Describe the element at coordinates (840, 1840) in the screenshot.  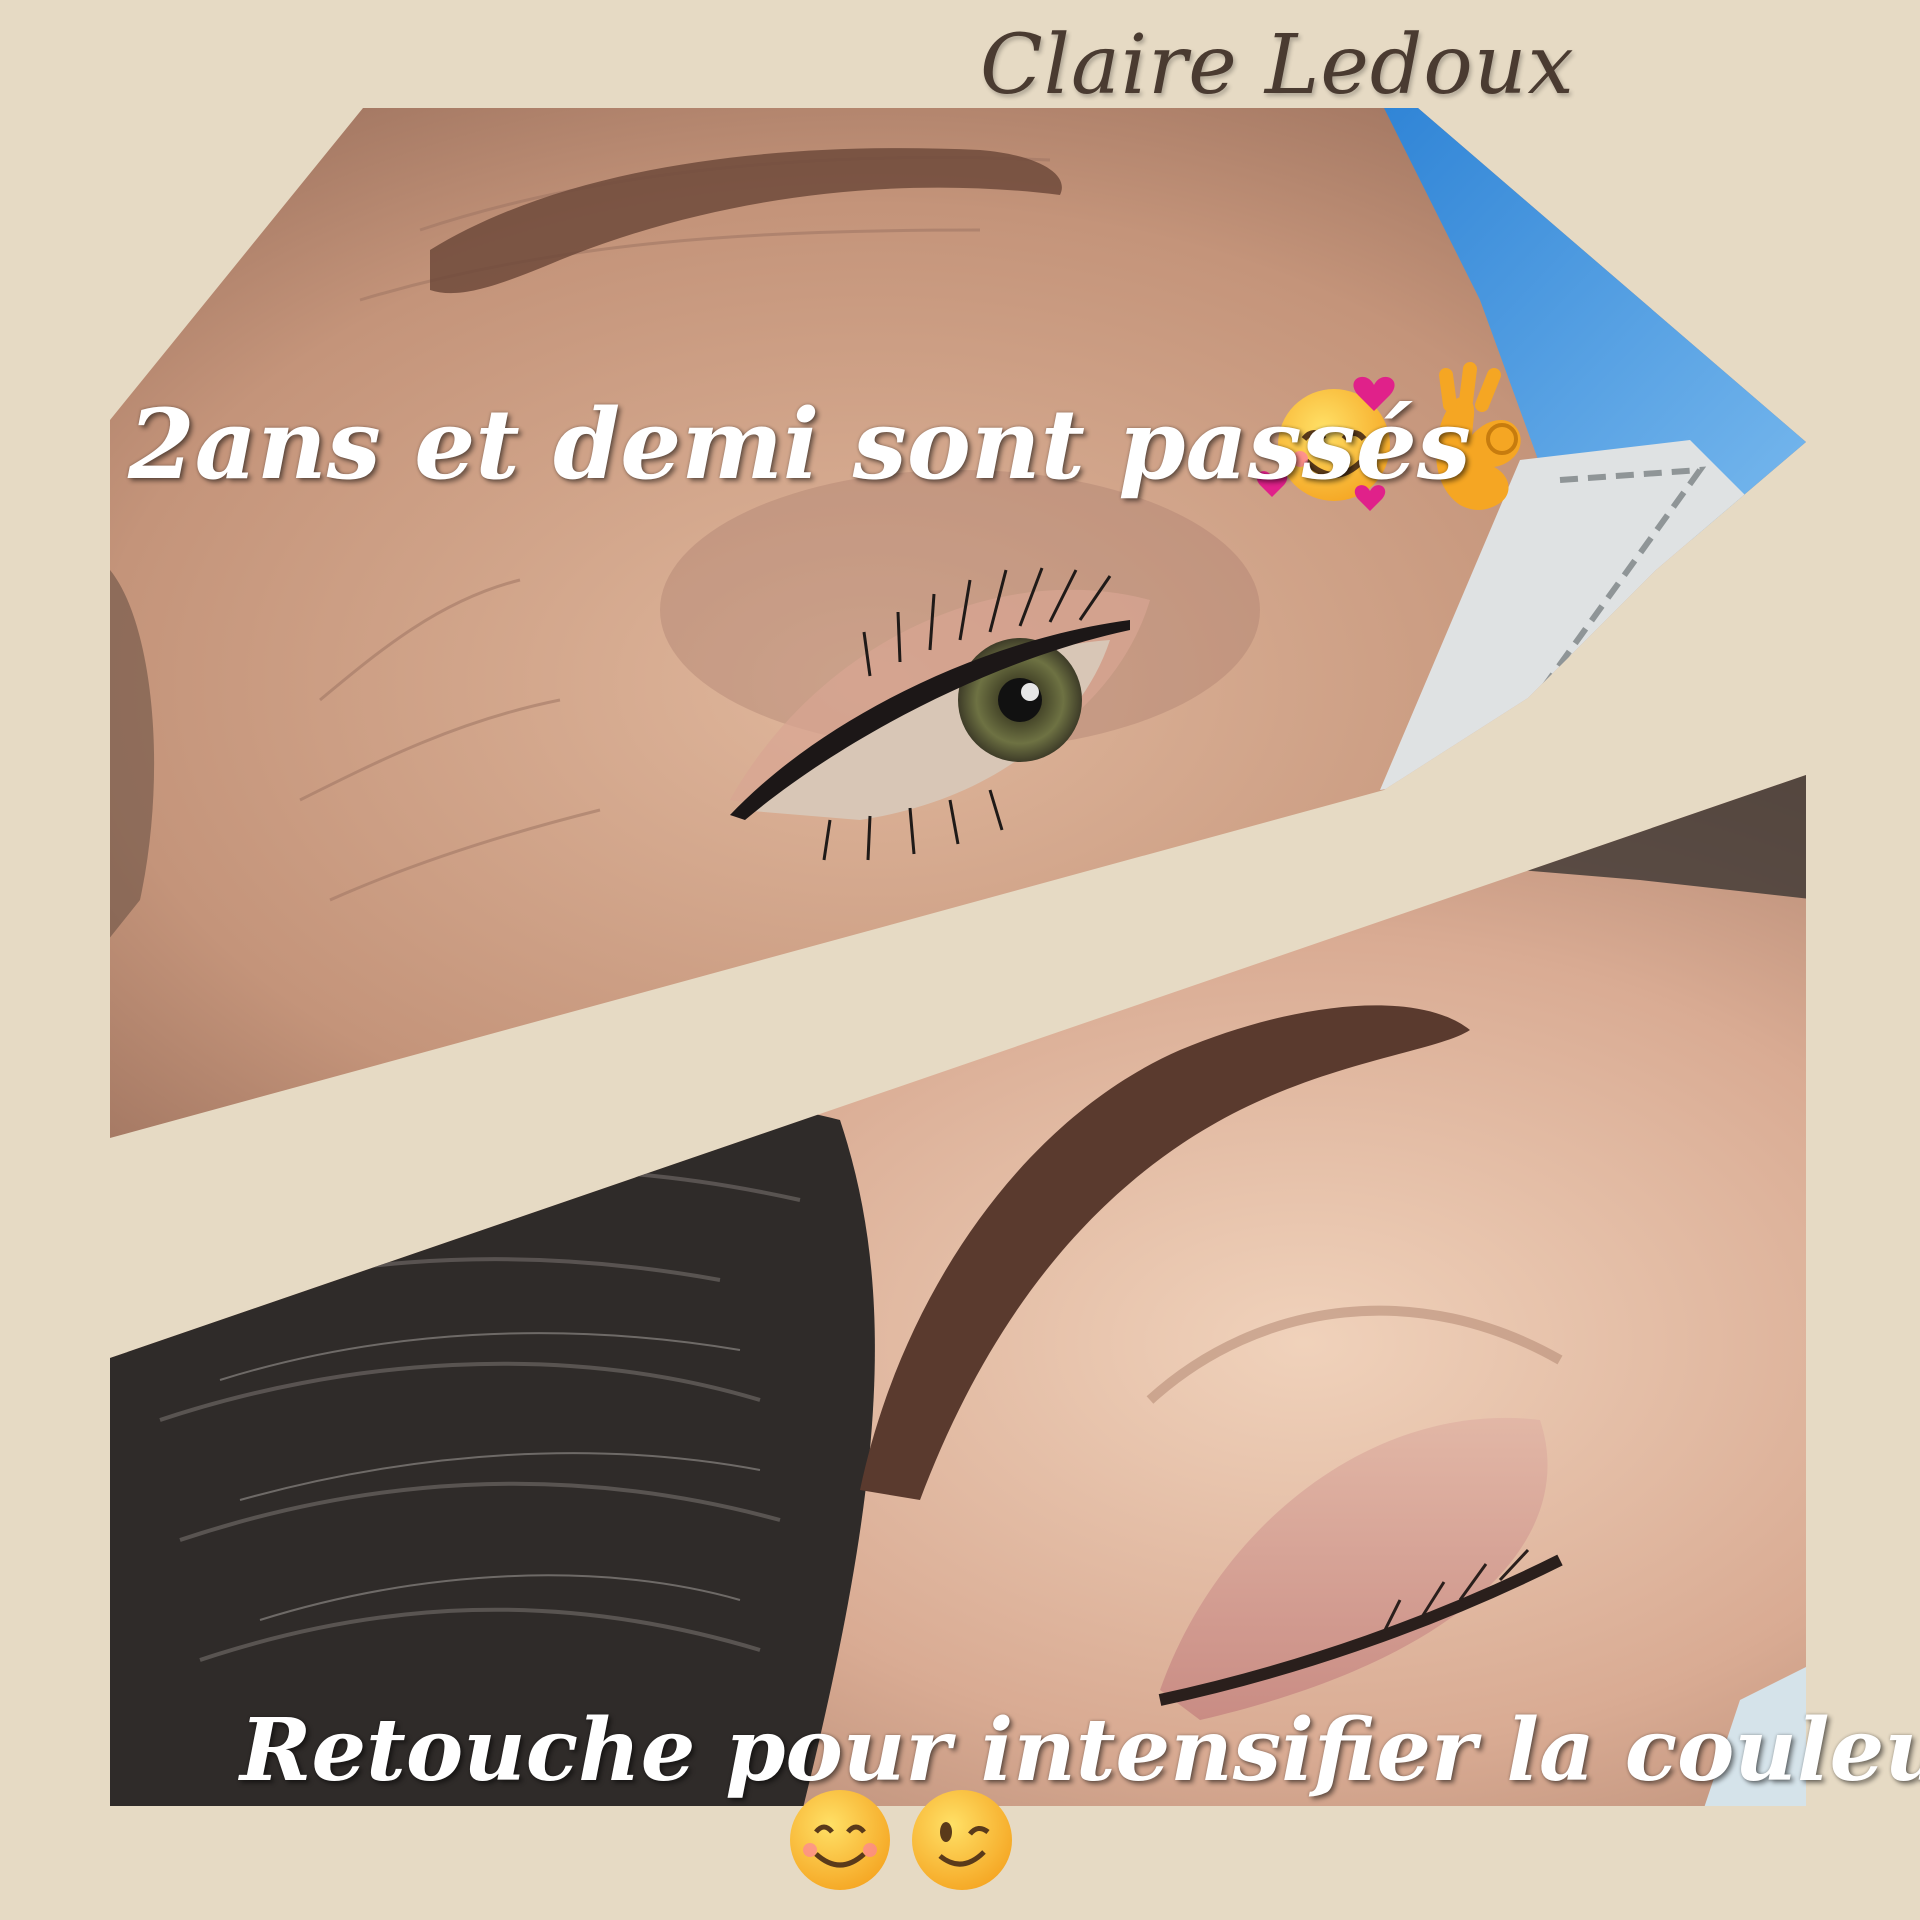
I see `smiling-face-icon` at that location.